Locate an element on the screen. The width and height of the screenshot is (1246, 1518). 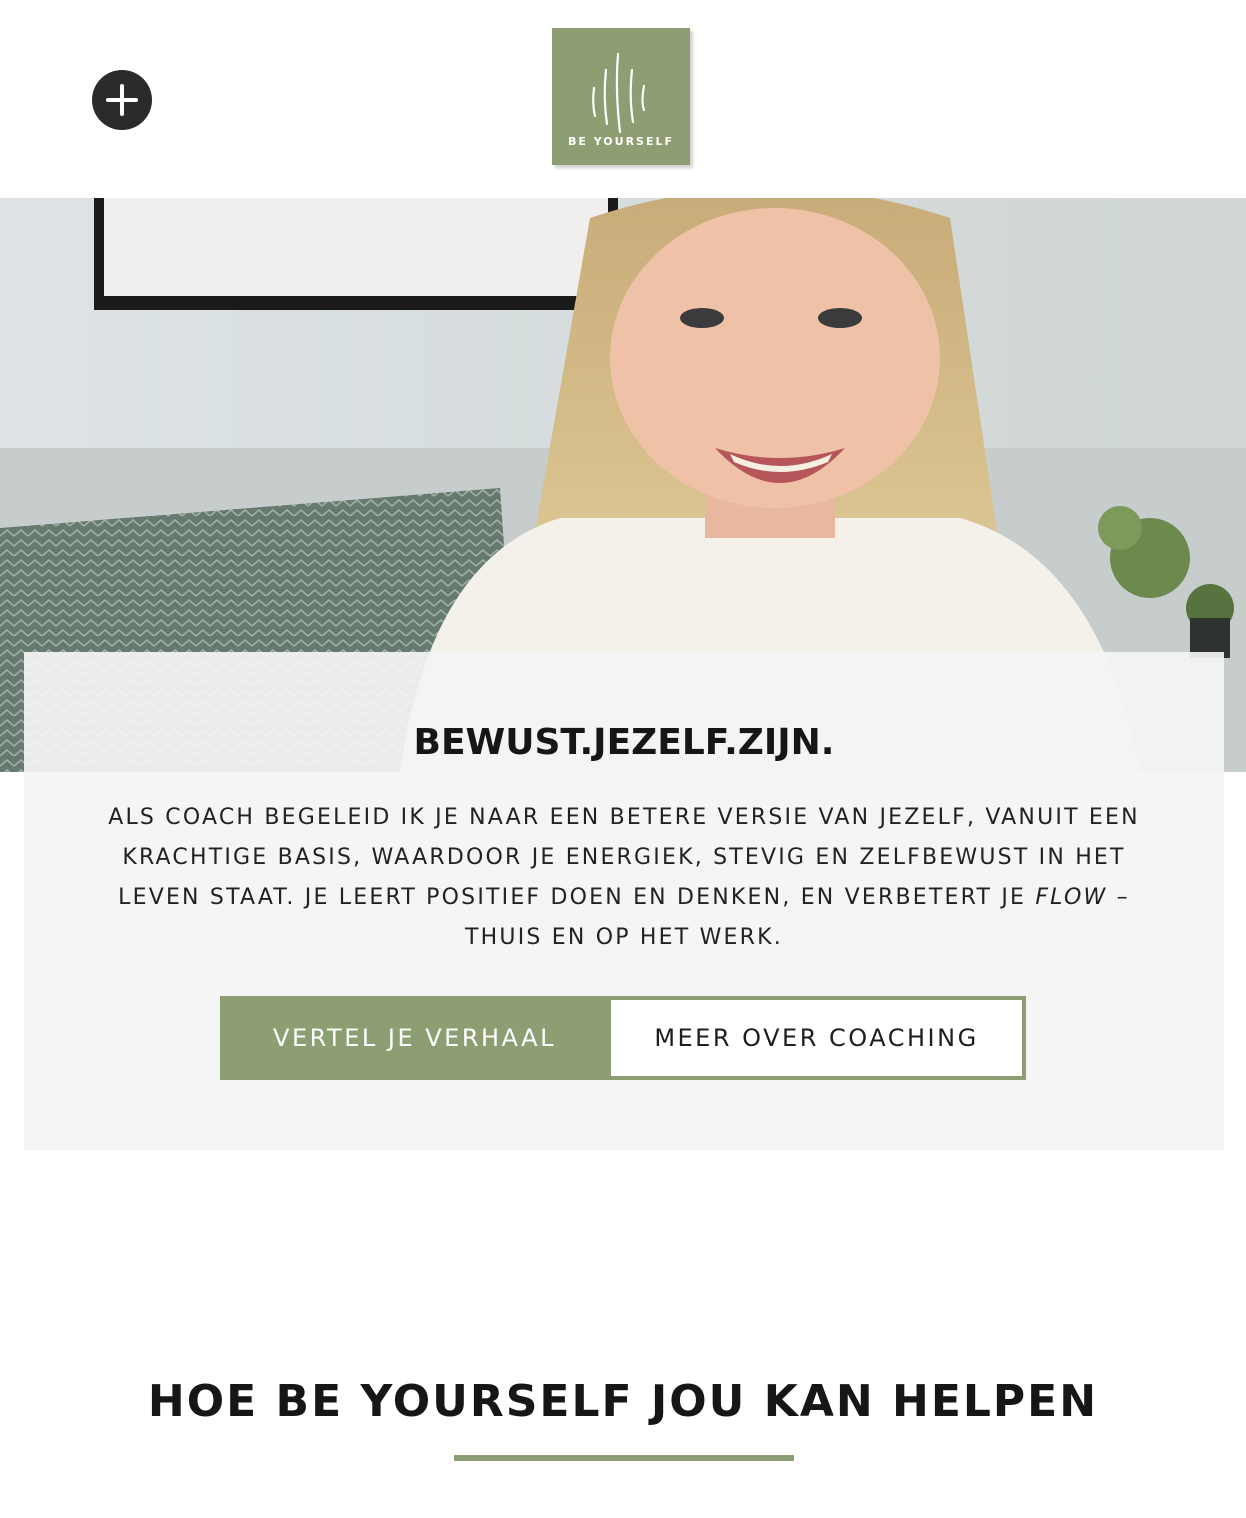
site-header: BE YOURSELF is located at coordinates (623, 99).